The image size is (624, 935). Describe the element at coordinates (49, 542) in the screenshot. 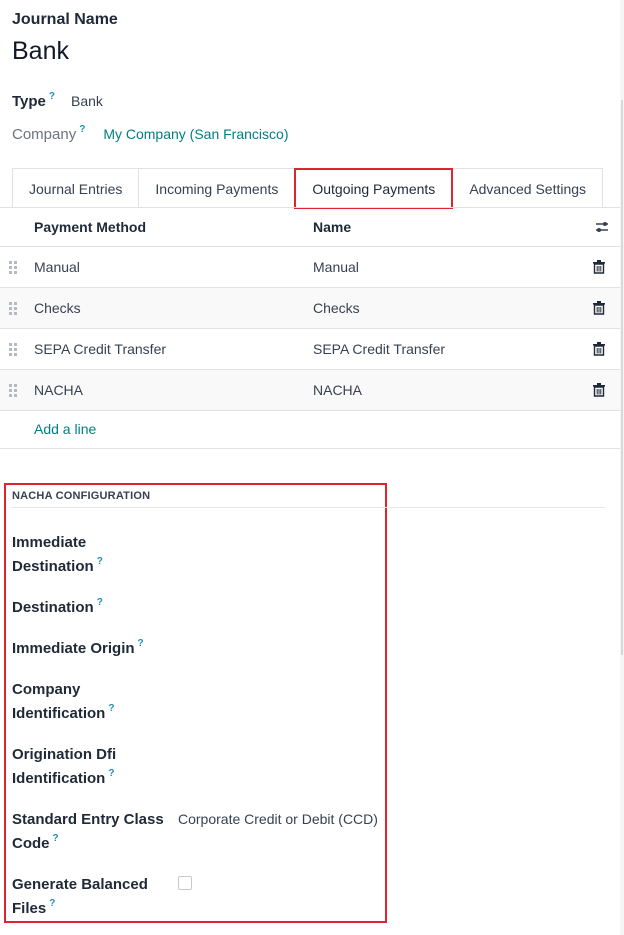

I see `label-line-1: Immediate` at that location.